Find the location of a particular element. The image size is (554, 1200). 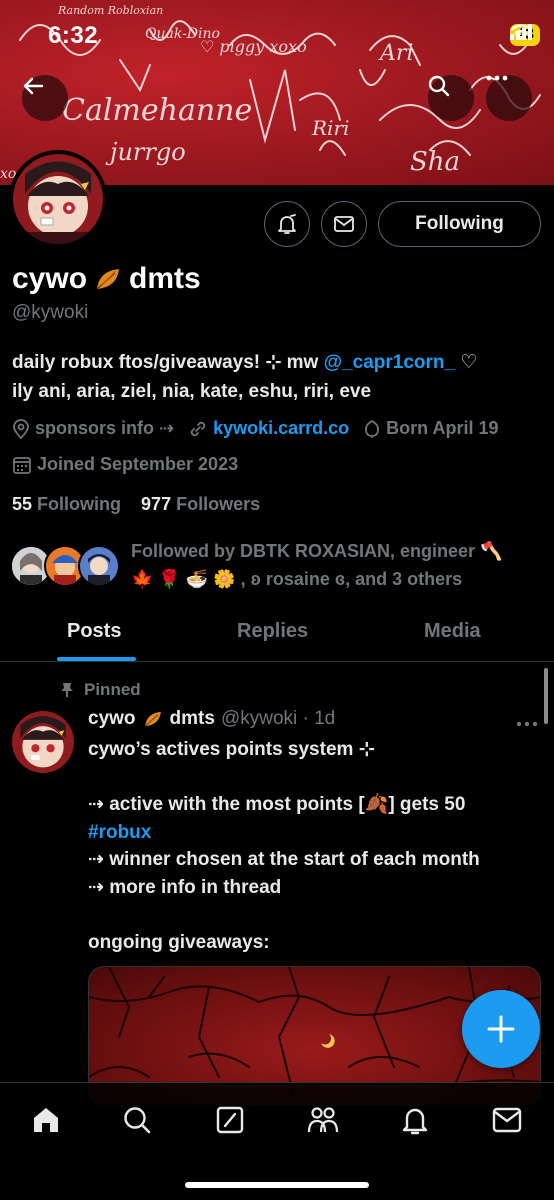

website: kywoki.carrd.co is located at coordinates (268, 428).